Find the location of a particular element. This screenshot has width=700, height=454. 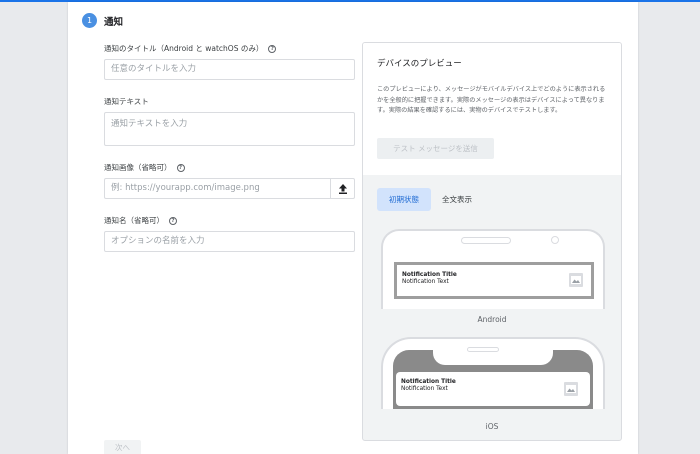

name-field-label: 通知名（省略可） ? is located at coordinates (140, 220).